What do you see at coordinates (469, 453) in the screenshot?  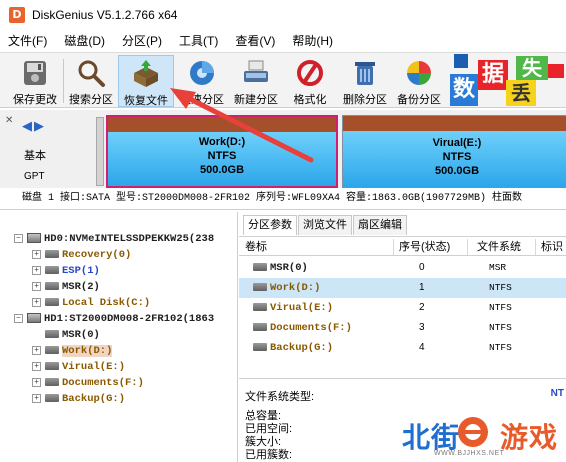 I see `watermark-url: WWW.BJJHXS.NET` at bounding box center [469, 453].